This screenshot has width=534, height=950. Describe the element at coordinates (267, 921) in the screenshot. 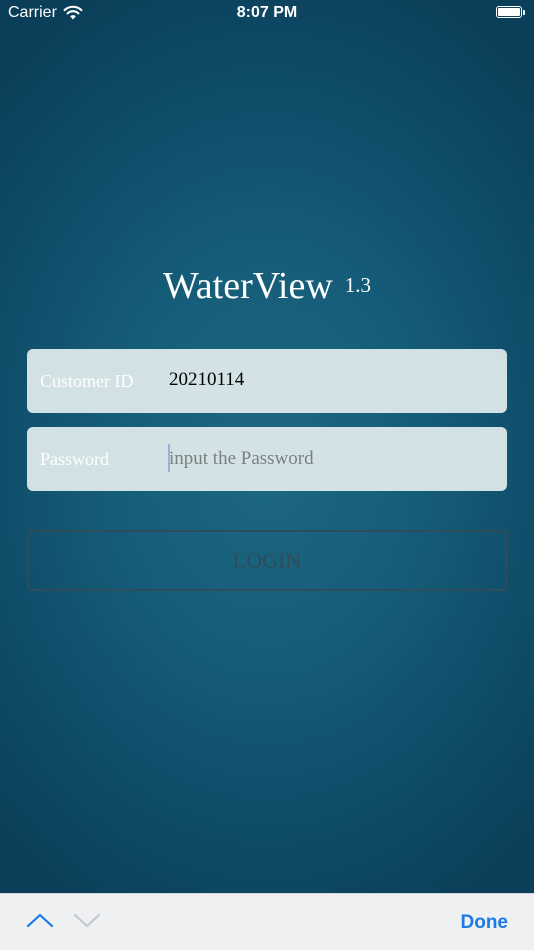

I see `keyboard-toolbar: Done` at that location.